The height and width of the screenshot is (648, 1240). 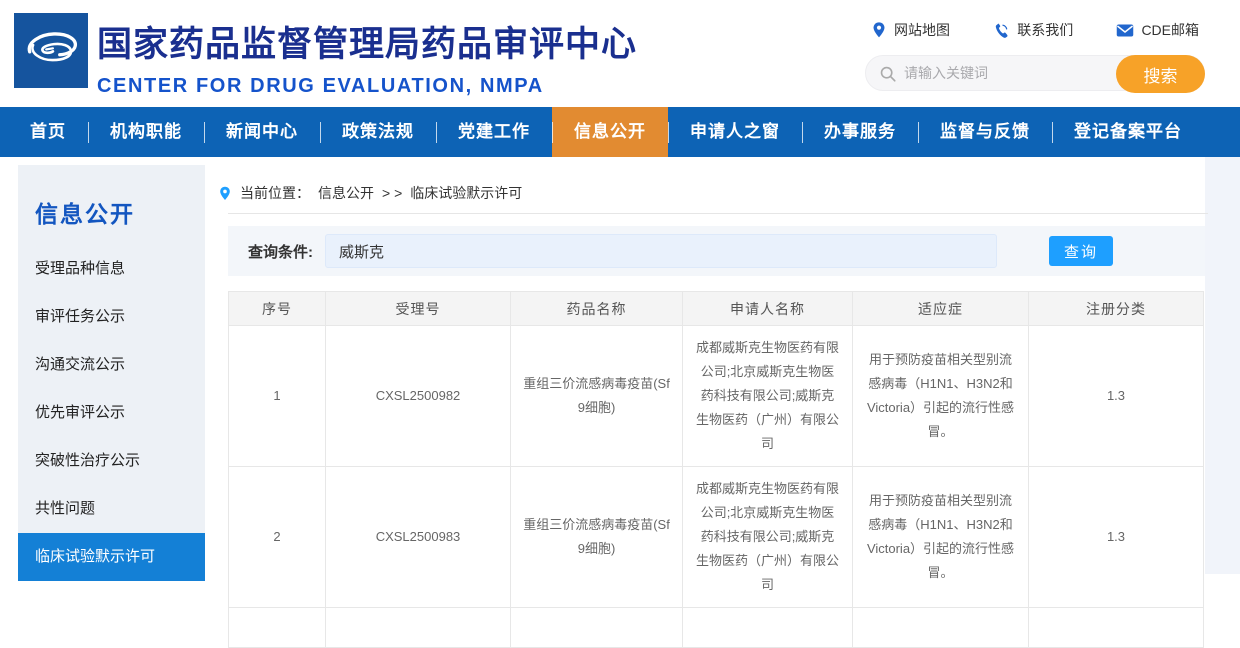 What do you see at coordinates (494, 132) in the screenshot?
I see `nav-item-5: 党建工作` at bounding box center [494, 132].